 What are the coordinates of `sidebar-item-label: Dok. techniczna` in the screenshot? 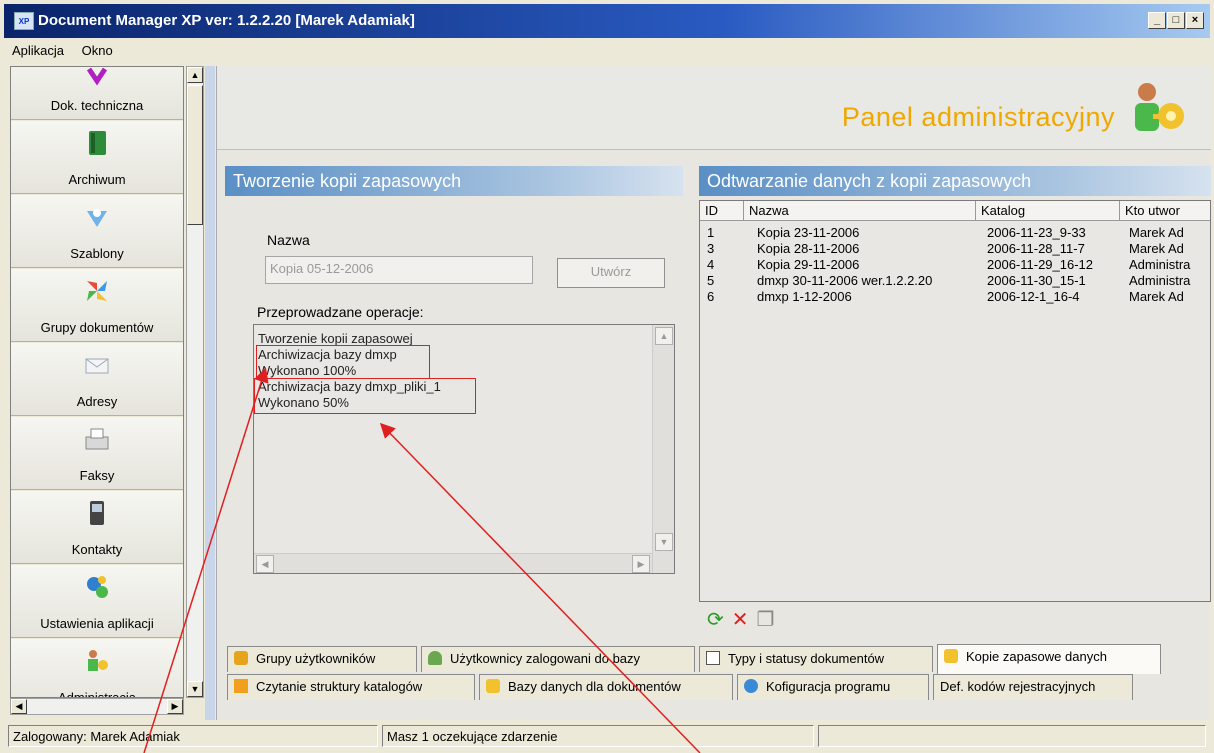 It's located at (97, 105).